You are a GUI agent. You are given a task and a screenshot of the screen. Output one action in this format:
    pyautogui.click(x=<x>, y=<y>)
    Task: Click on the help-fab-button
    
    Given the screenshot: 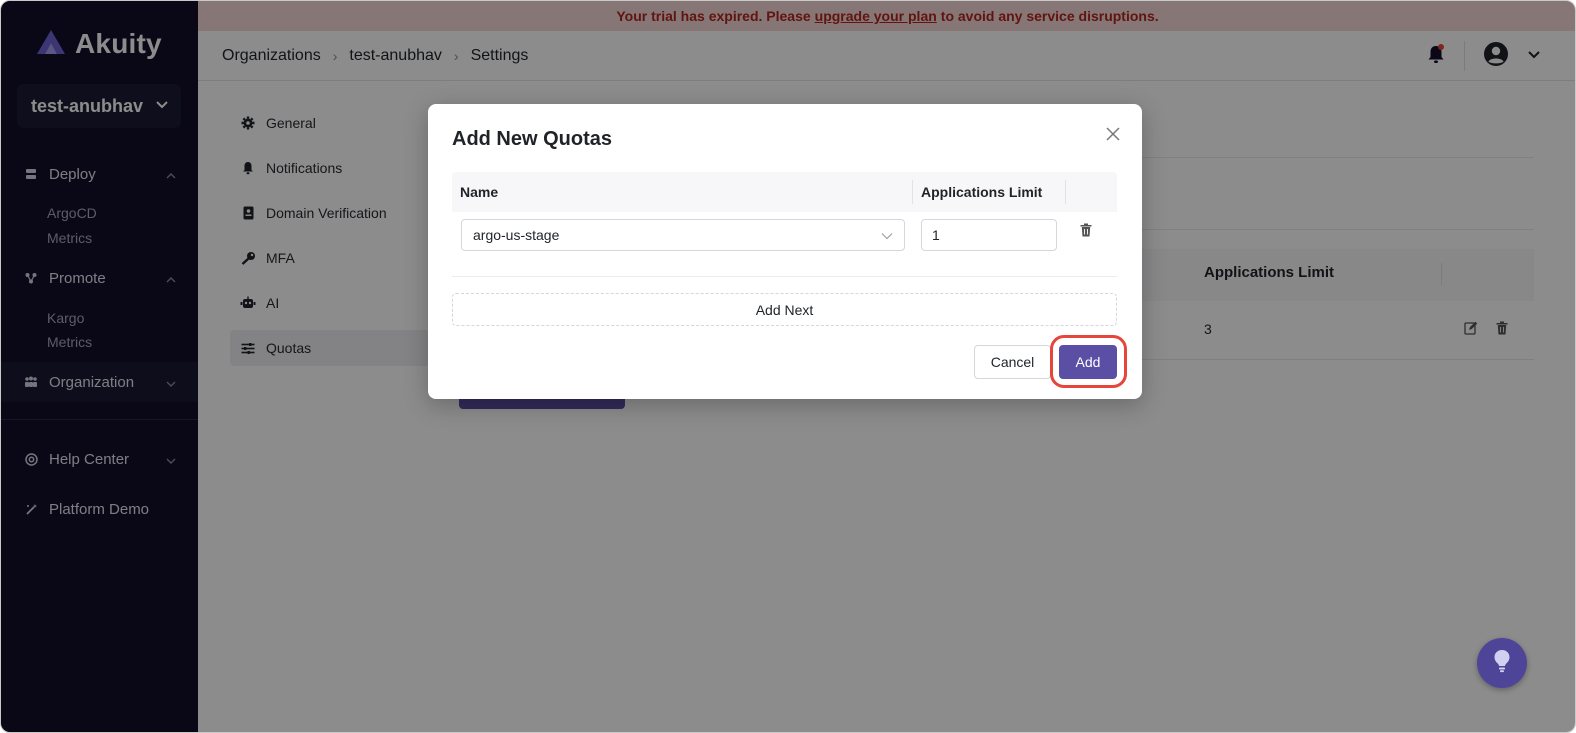 What is the action you would take?
    pyautogui.click(x=1502, y=663)
    